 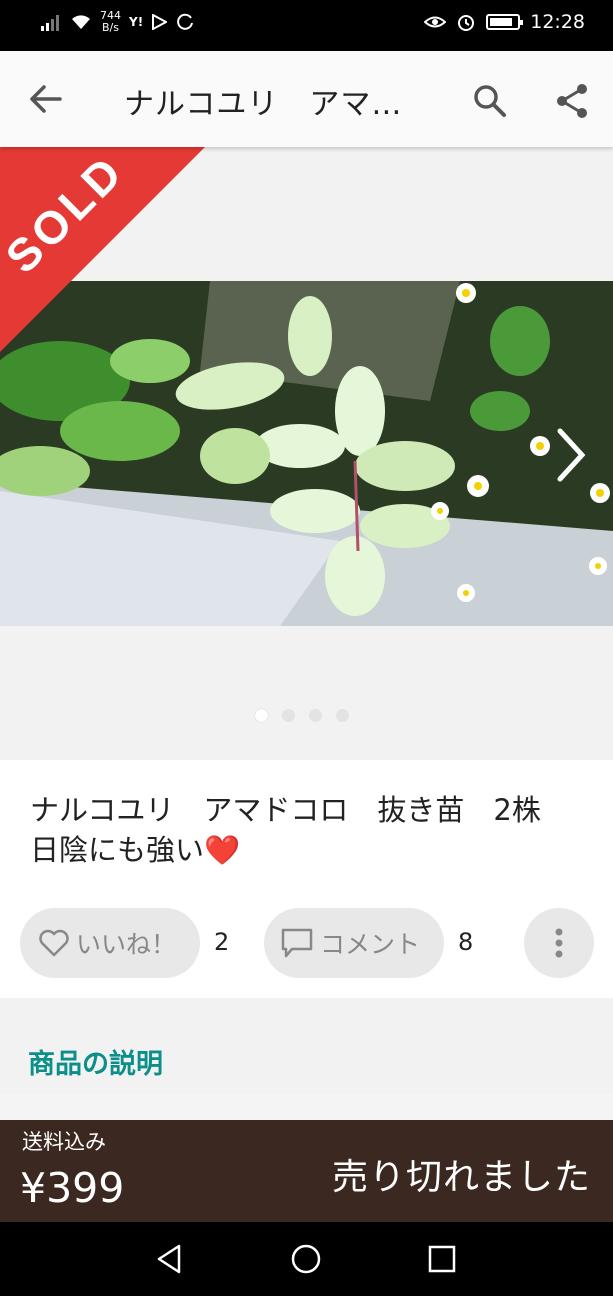 What do you see at coordinates (102, 249) in the screenshot?
I see `sold-ribbon: SOLD` at bounding box center [102, 249].